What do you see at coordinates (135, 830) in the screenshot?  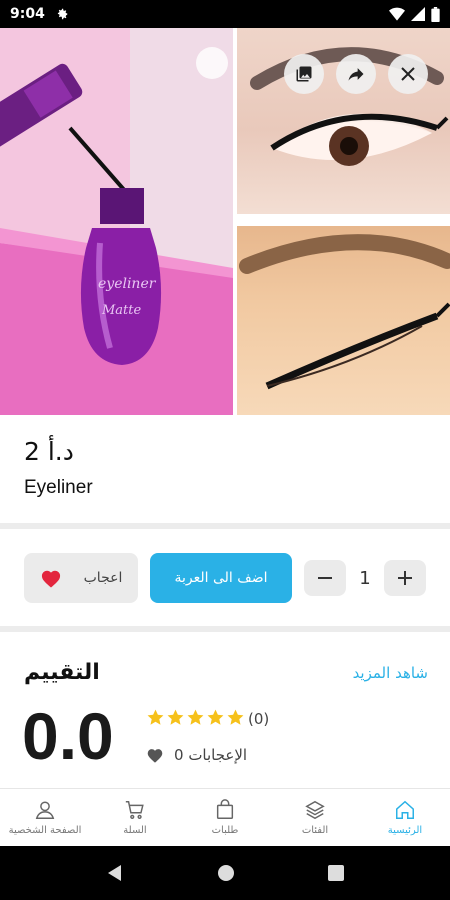 I see `nav-label-cart: السلة` at bounding box center [135, 830].